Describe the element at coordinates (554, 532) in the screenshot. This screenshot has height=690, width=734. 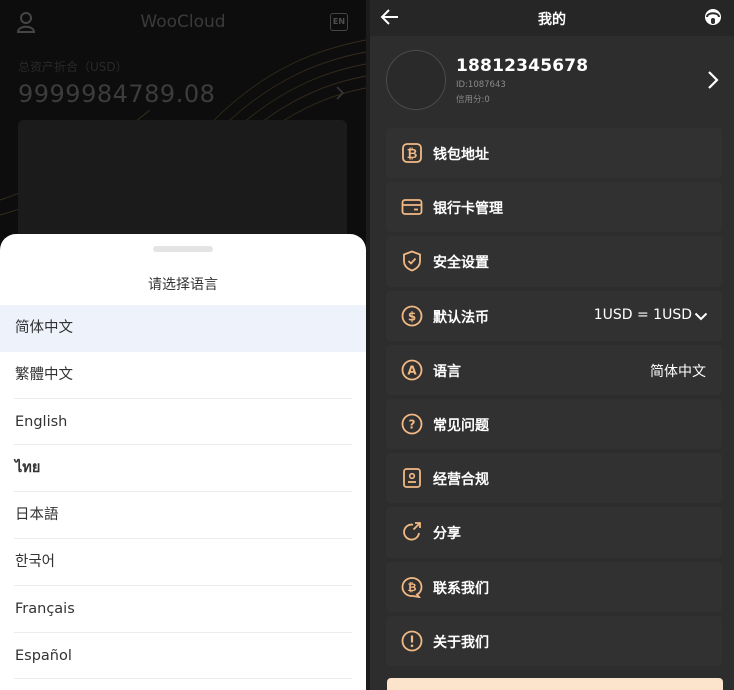
I see `menu-item-share: 分享` at that location.